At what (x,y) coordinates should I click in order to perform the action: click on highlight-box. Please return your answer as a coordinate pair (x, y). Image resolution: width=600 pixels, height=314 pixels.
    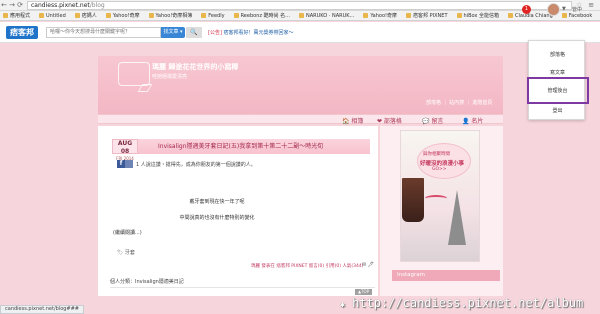
    Looking at the image, I should click on (558, 90).